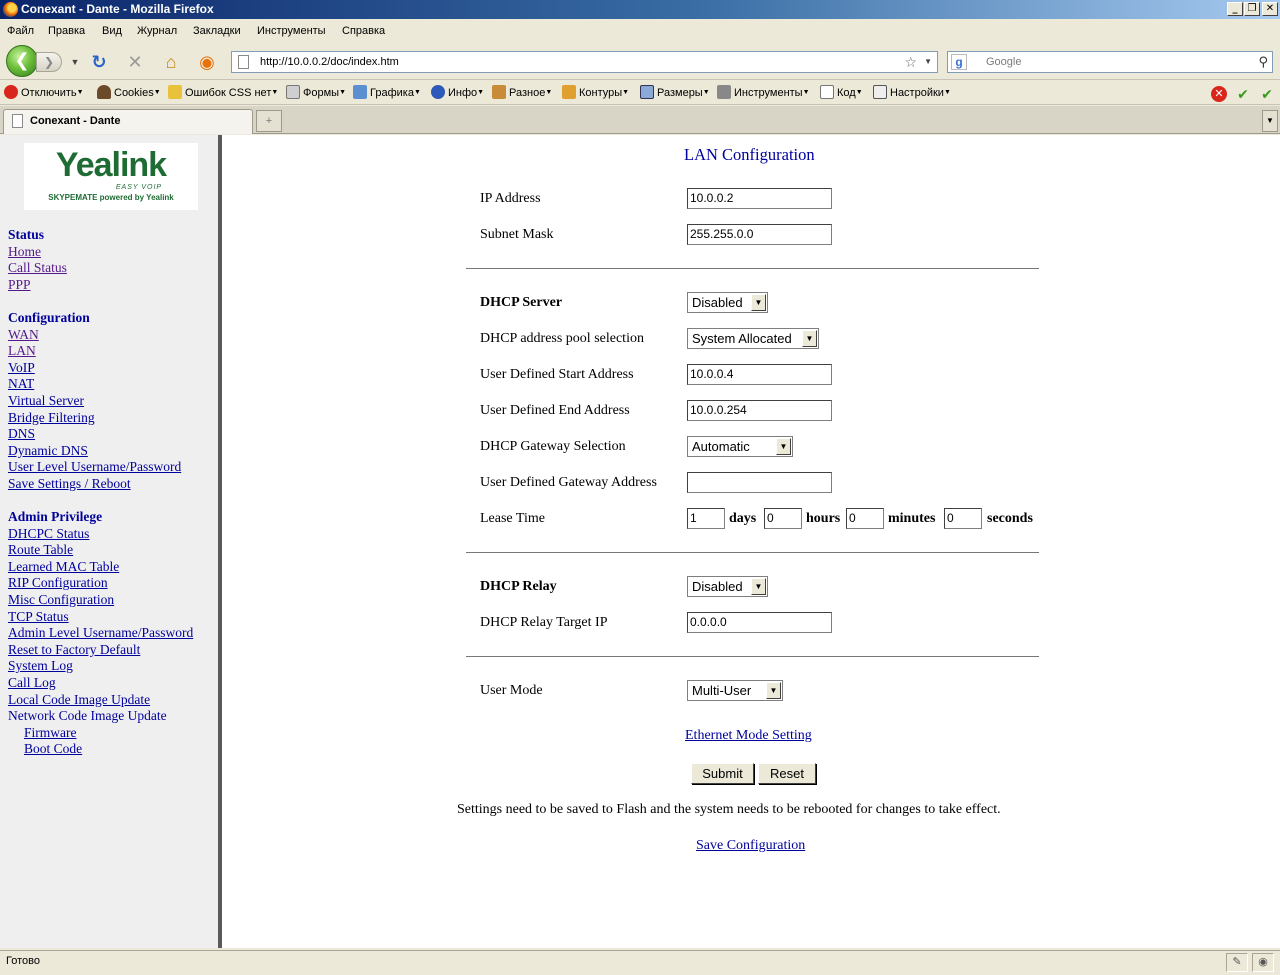  What do you see at coordinates (100, 650) in the screenshot?
I see `nav-link-factory-reset: Reset to Factory Default` at bounding box center [100, 650].